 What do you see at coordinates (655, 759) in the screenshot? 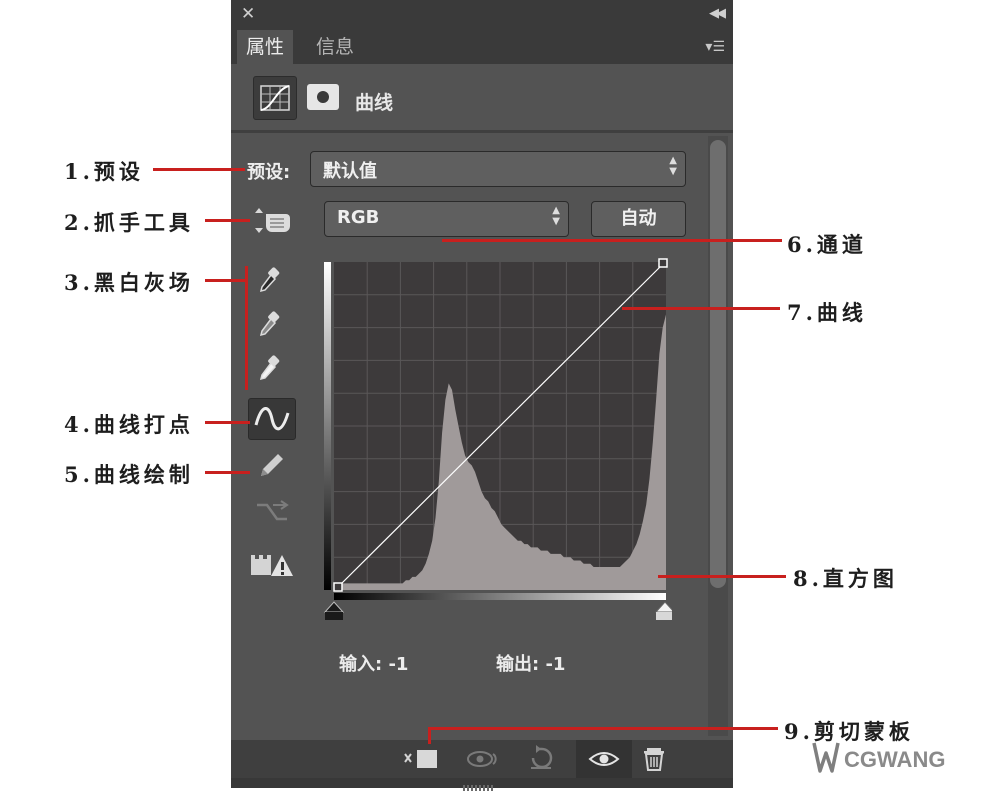
I see `delete-icon` at bounding box center [655, 759].